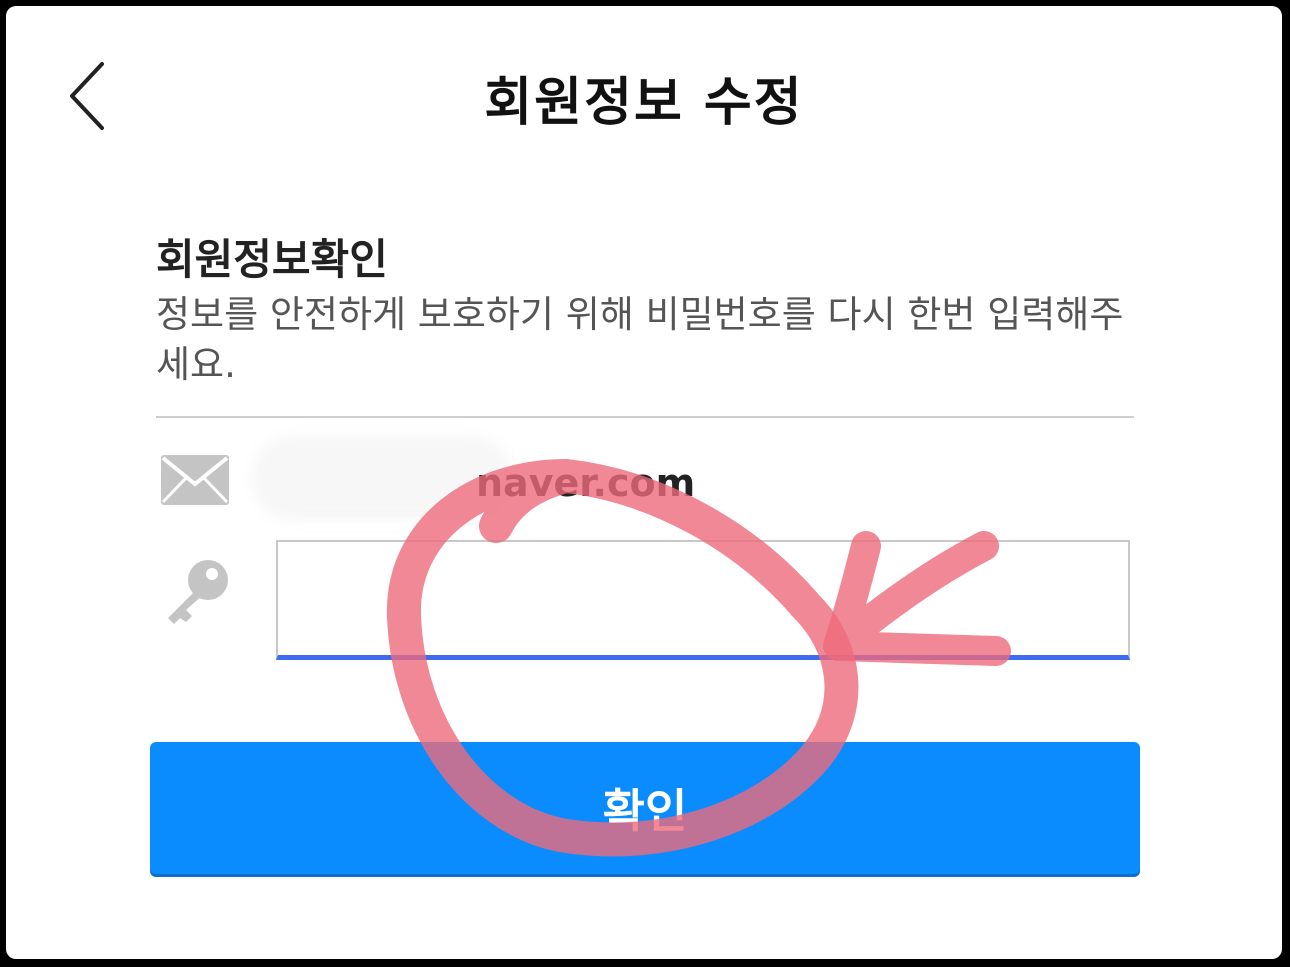  I want to click on section-title: 회원정보확인, so click(272, 259).